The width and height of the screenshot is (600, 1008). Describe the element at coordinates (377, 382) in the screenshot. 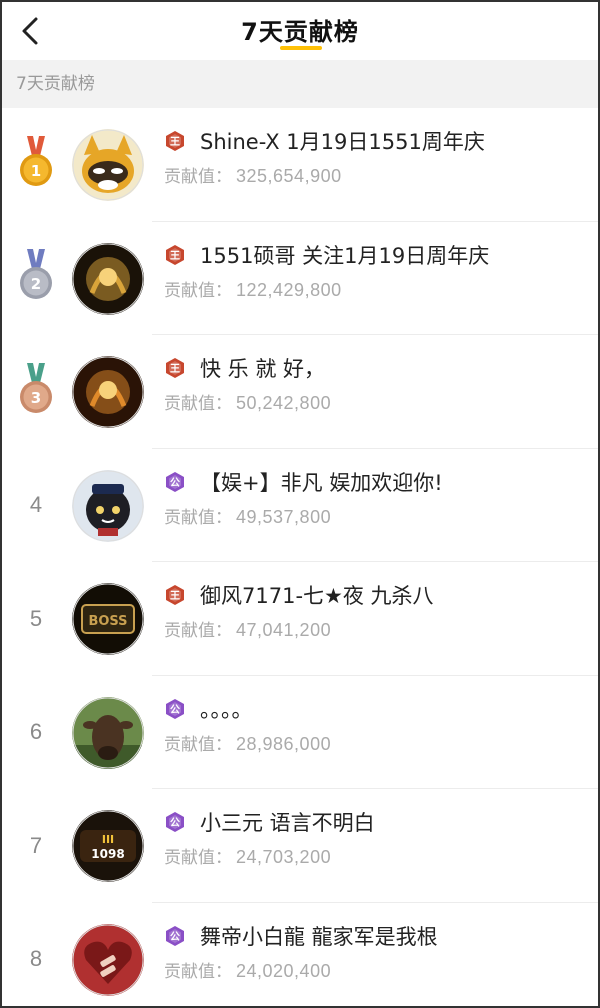

I see `user-info: 王 快 乐 就 好， 贡献值： 50,242,800` at that location.